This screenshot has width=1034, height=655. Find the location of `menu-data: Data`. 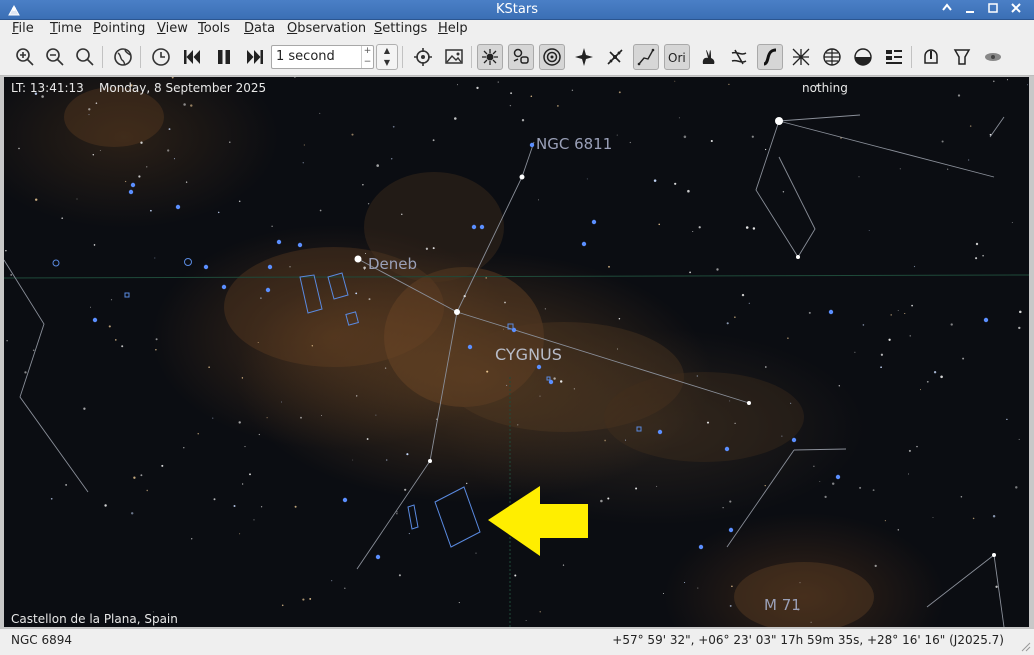

menu-data: Data is located at coordinates (259, 28).